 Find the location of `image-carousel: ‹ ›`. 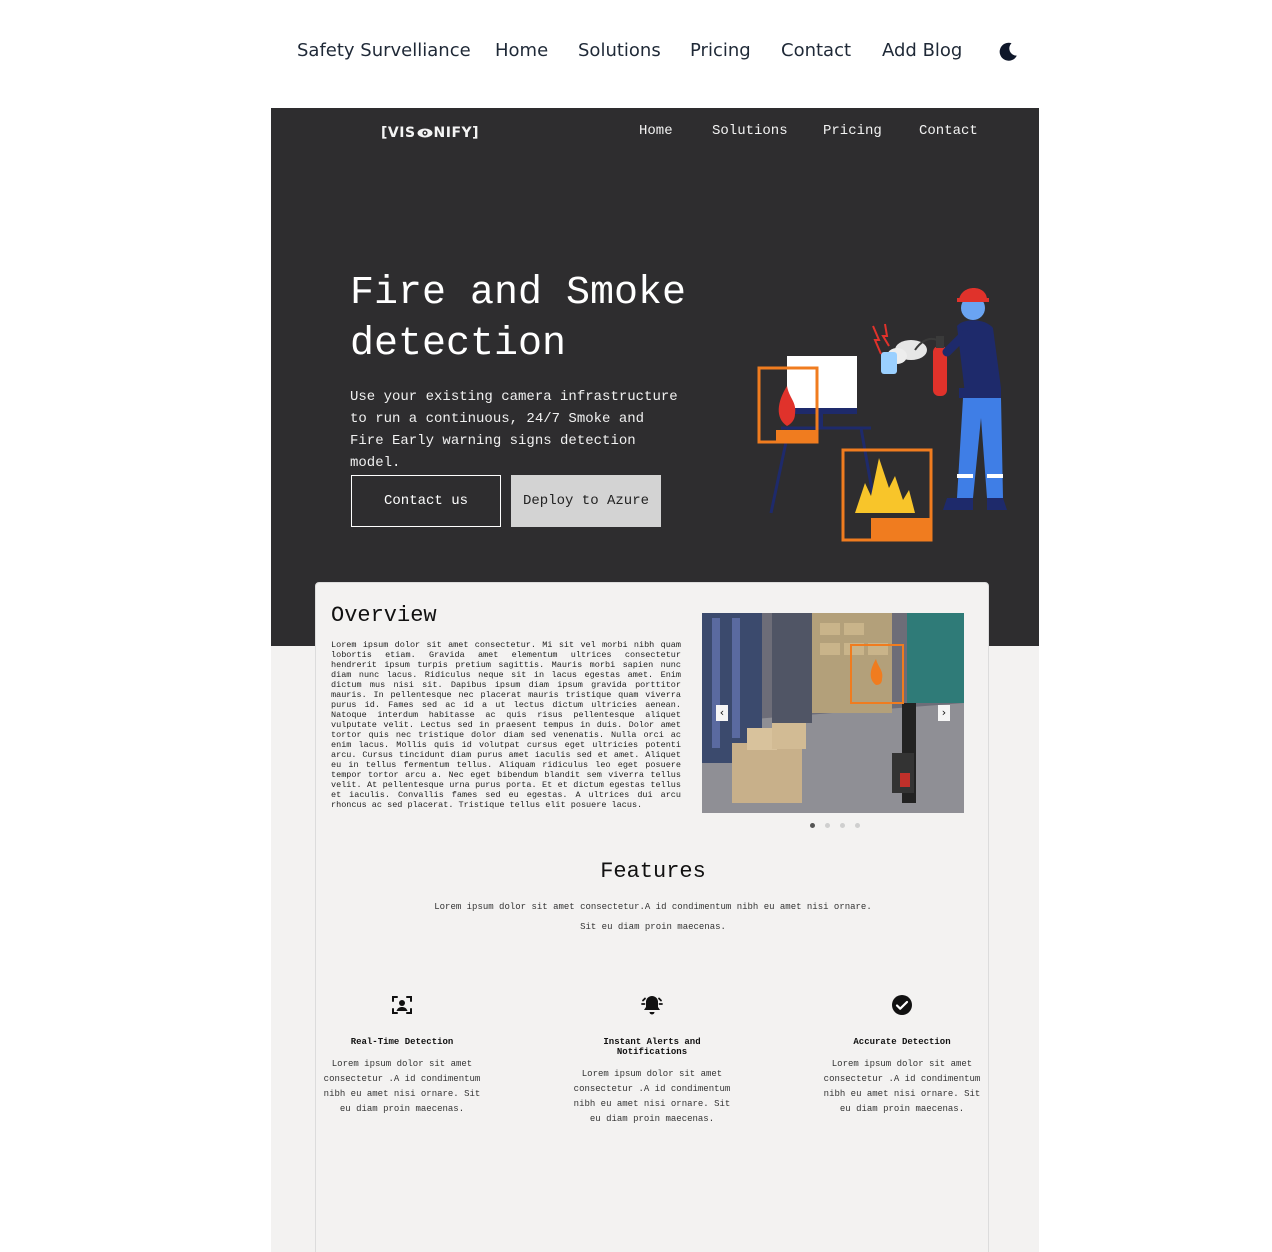

image-carousel: ‹ › is located at coordinates (833, 713).